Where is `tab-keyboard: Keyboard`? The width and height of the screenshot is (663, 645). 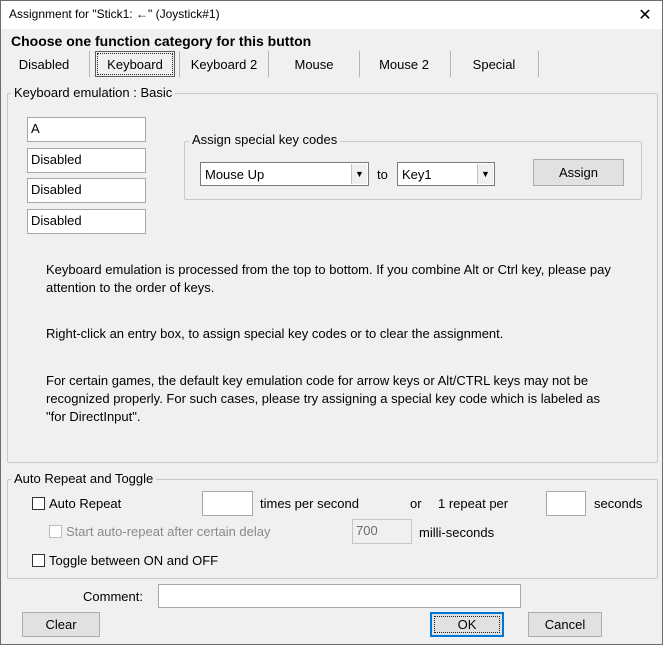
tab-keyboard: Keyboard is located at coordinates (135, 64).